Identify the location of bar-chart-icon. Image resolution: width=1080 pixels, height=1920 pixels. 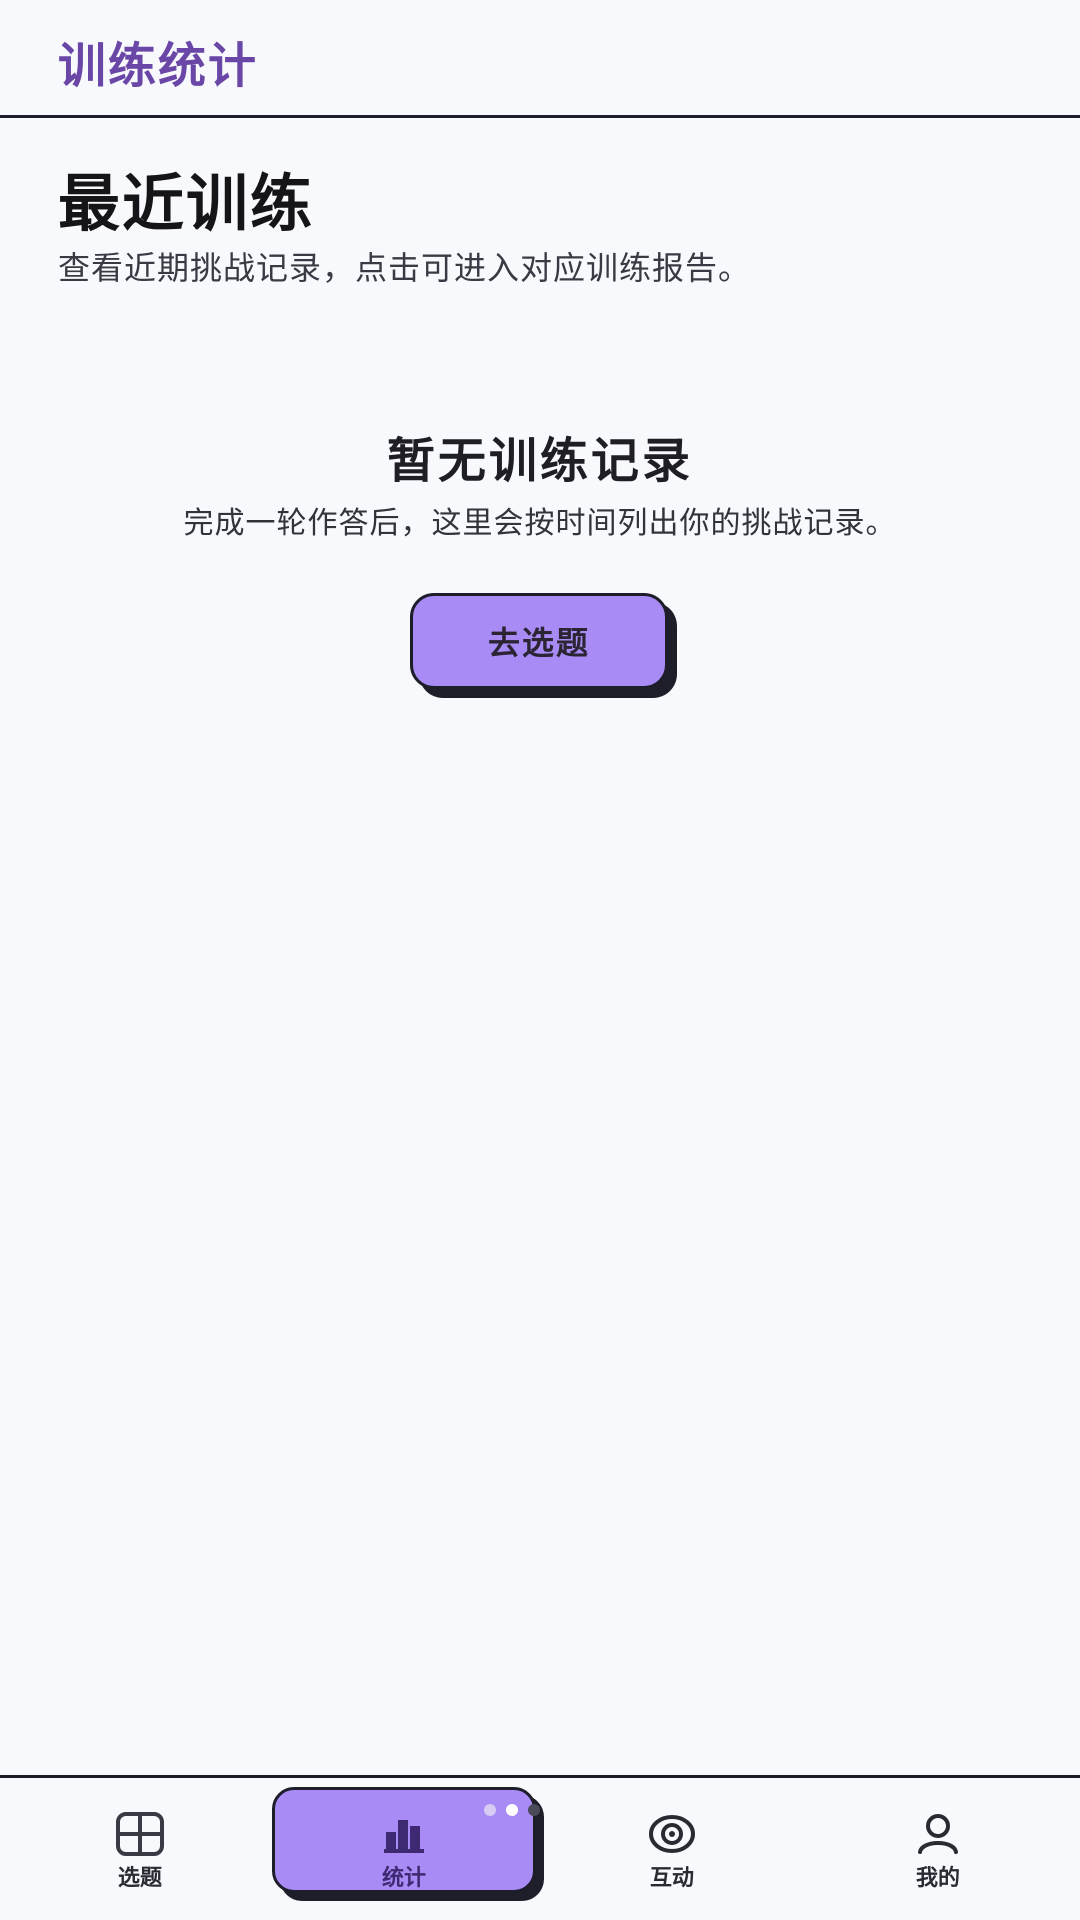
(404, 1834).